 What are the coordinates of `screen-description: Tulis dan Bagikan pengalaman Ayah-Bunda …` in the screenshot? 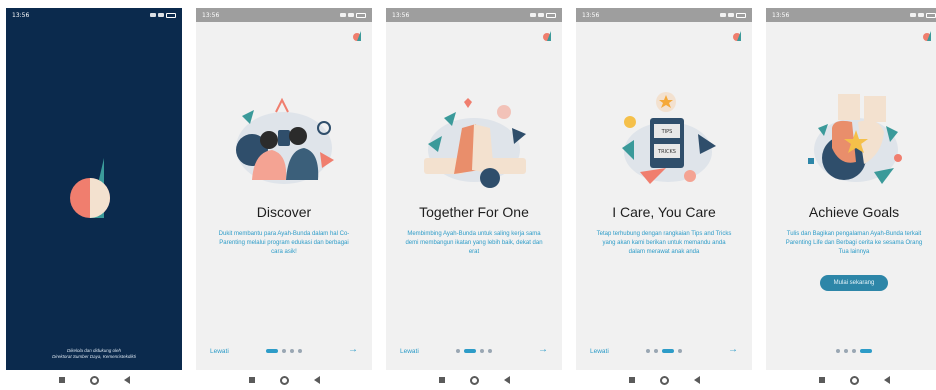 It's located at (854, 243).